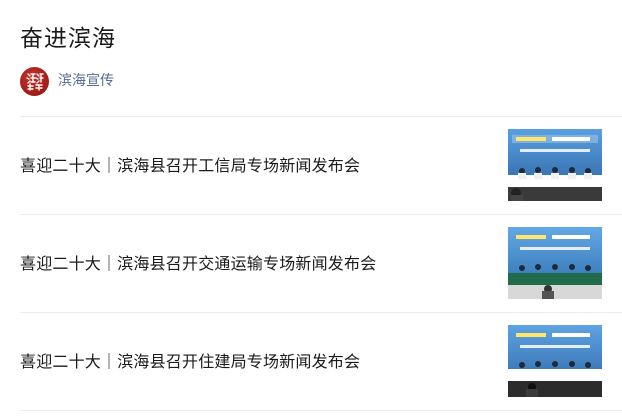 The width and height of the screenshot is (622, 417). Describe the element at coordinates (198, 264) in the screenshot. I see `article-title: 喜迎二十大｜滨海县召开交通运输专场新闻发布会` at that location.